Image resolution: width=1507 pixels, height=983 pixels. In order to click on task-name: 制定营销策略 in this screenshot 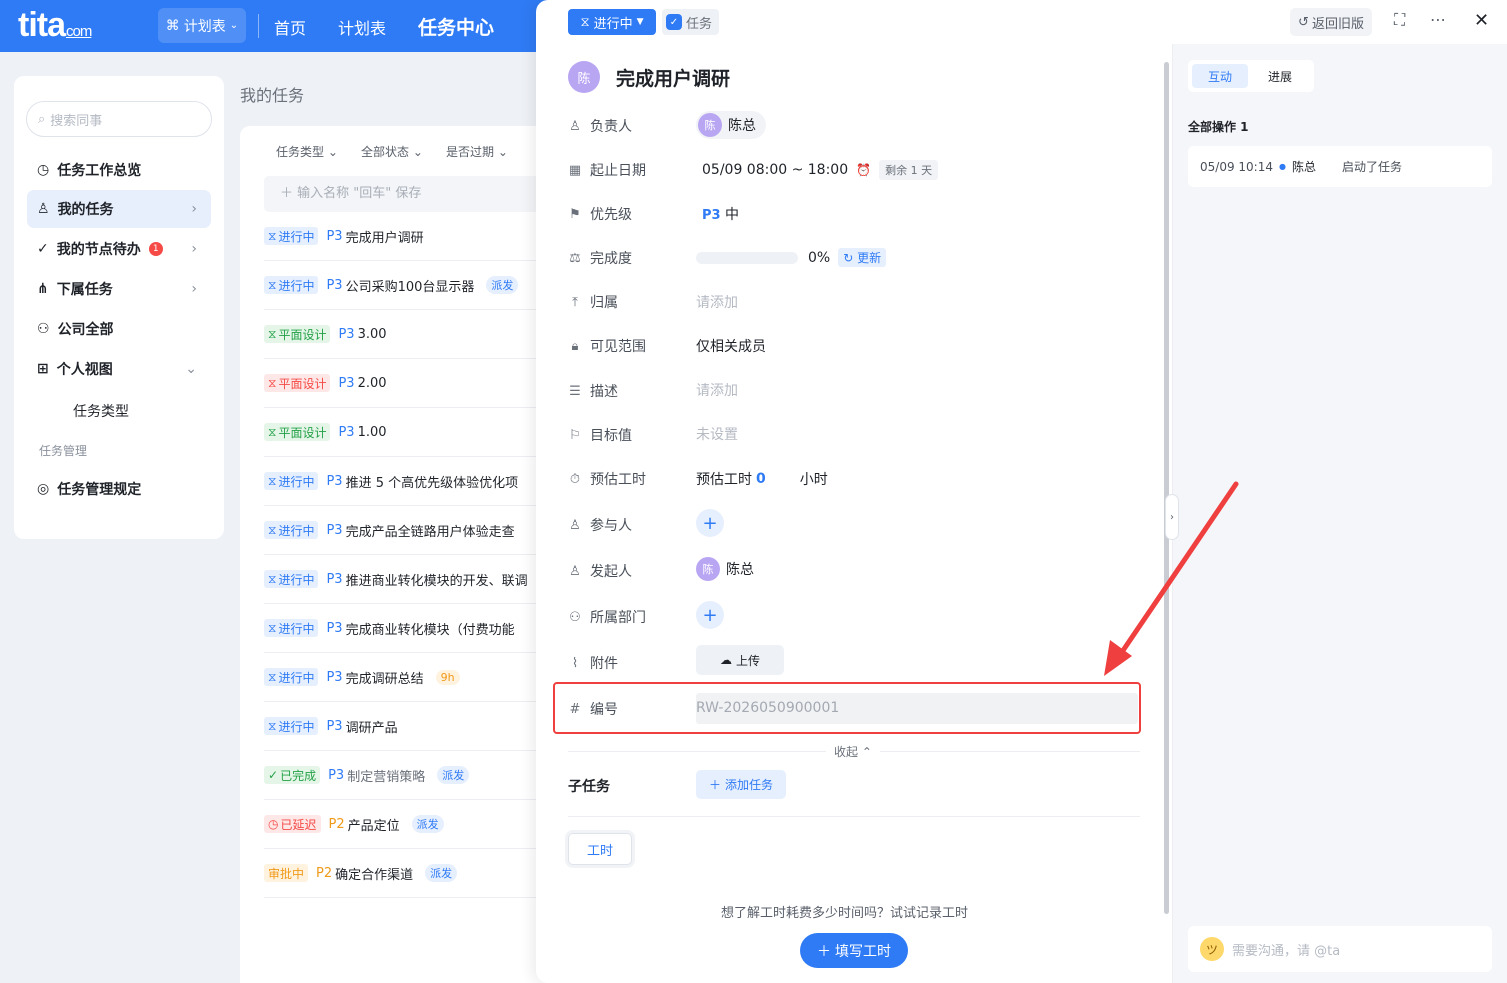, I will do `click(386, 777)`.